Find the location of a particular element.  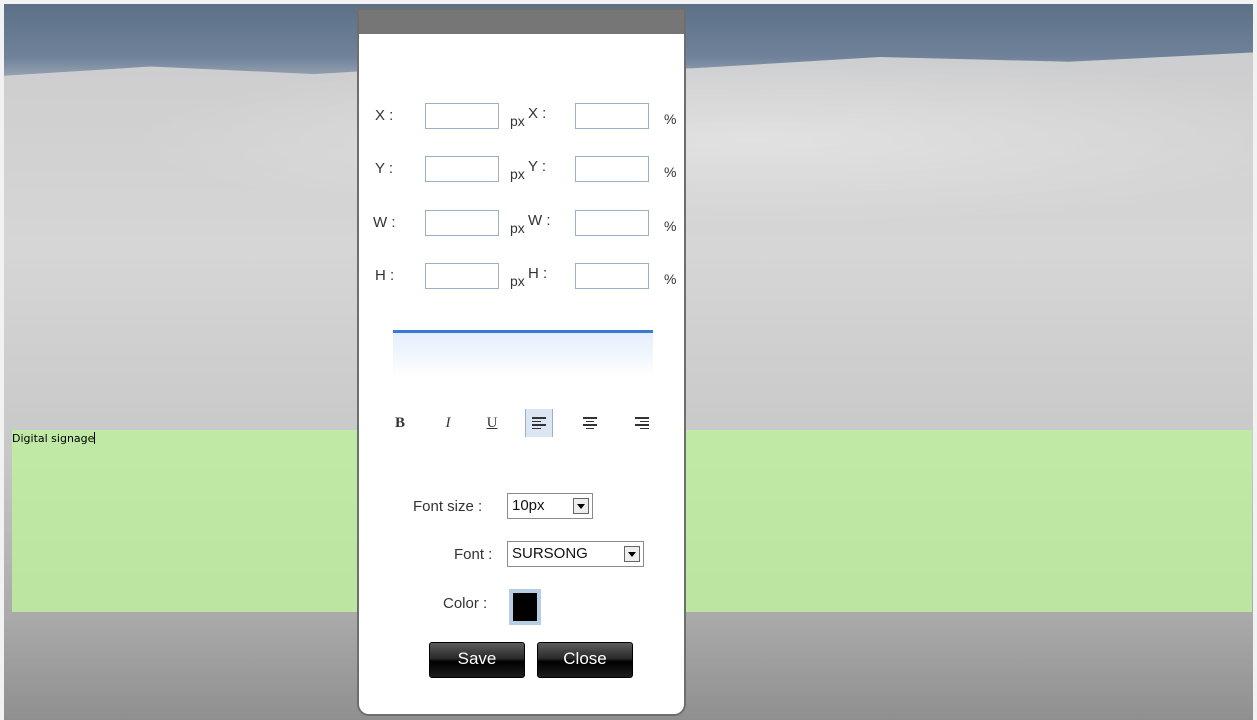

h-pct-unit: % is located at coordinates (670, 279).